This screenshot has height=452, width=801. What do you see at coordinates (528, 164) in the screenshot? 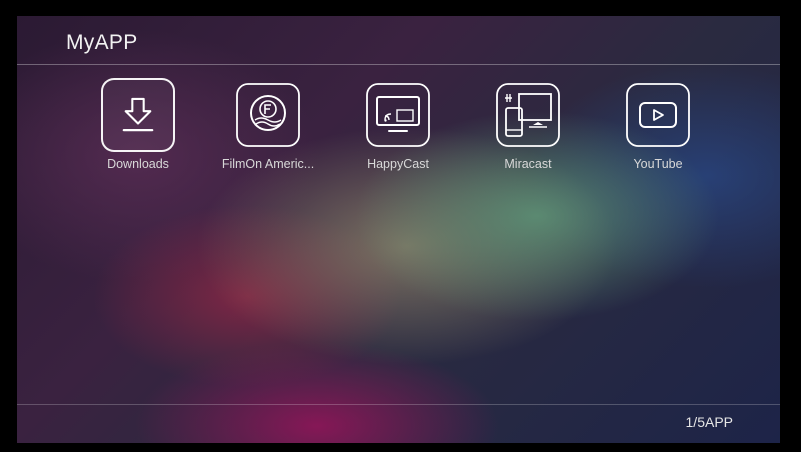
I see `app-label: Miracast` at bounding box center [528, 164].